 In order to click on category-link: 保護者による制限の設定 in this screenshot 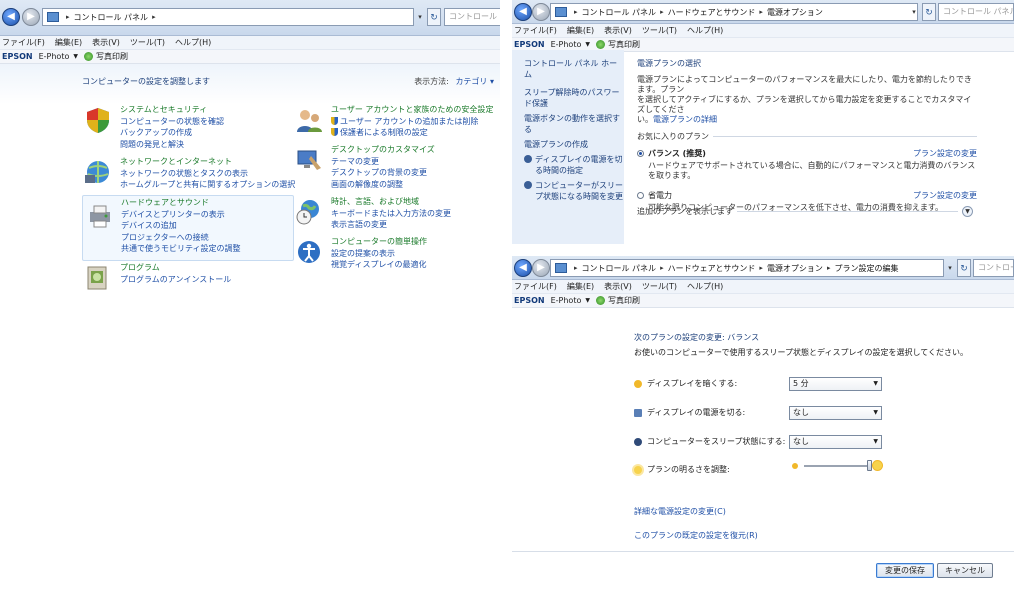, I will do `click(384, 132)`.